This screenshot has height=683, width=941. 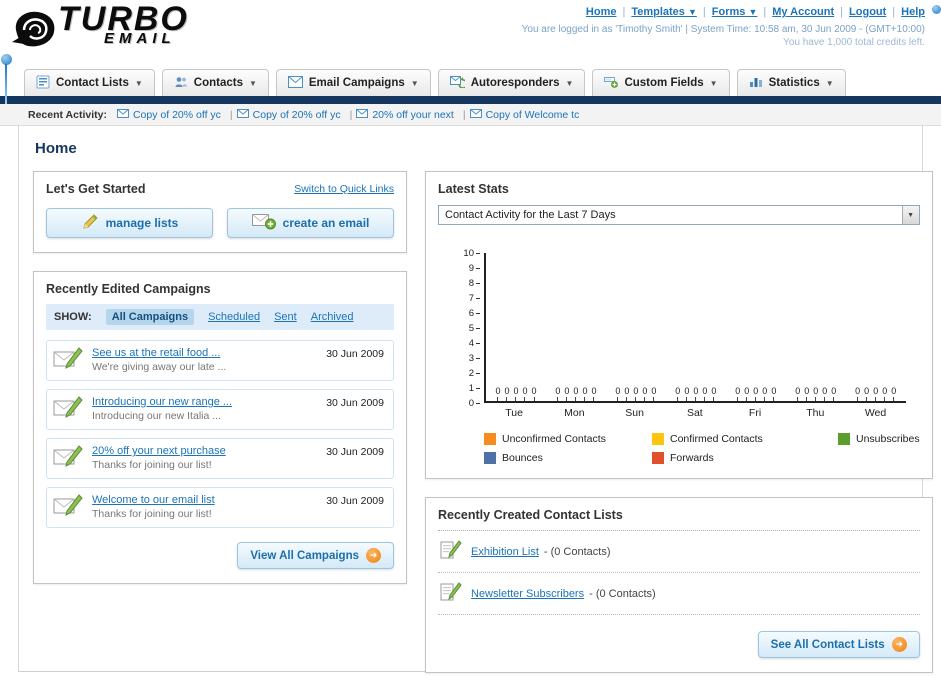 I want to click on legend-unsubscribes: Unsubscribes, so click(x=879, y=439).